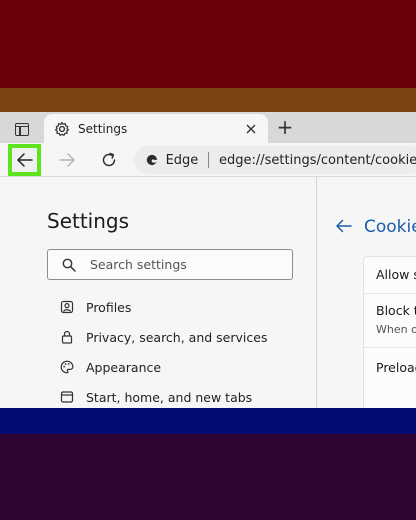  What do you see at coordinates (208, 100) in the screenshot?
I see `background-band-orange` at bounding box center [208, 100].